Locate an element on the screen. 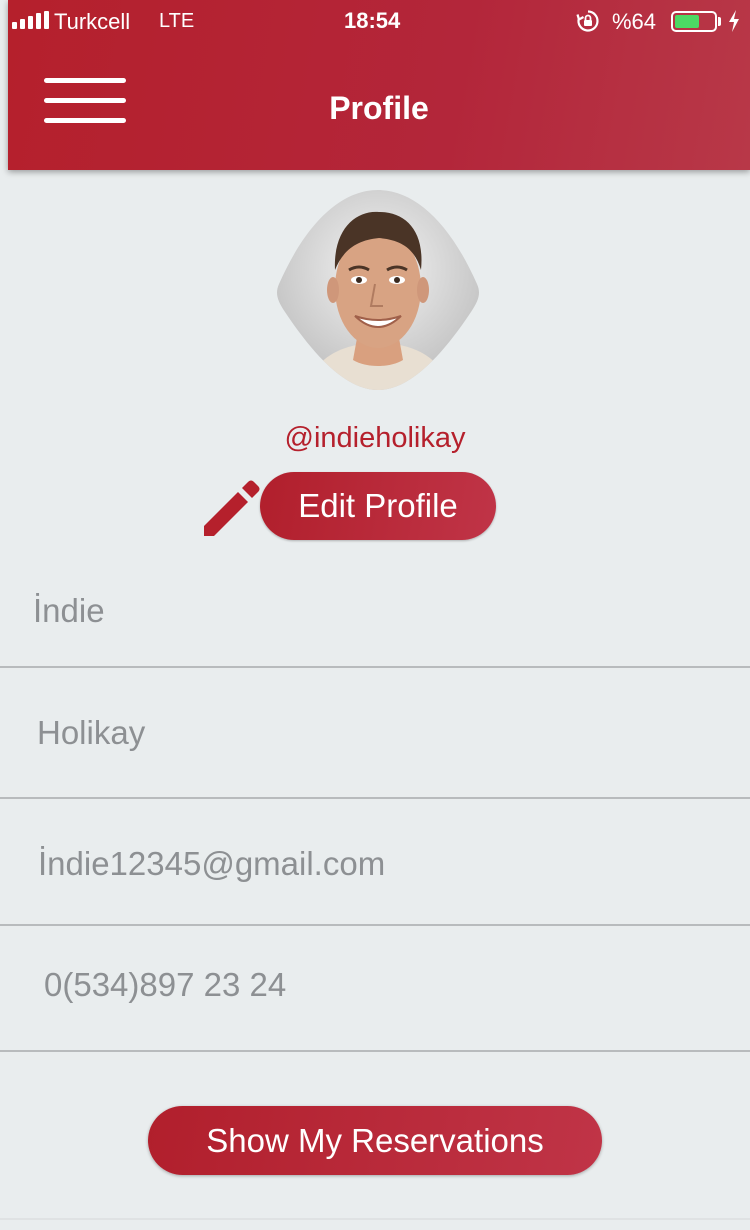 The height and width of the screenshot is (1230, 750). email-field: İndie12345@gmail.com is located at coordinates (375, 862).